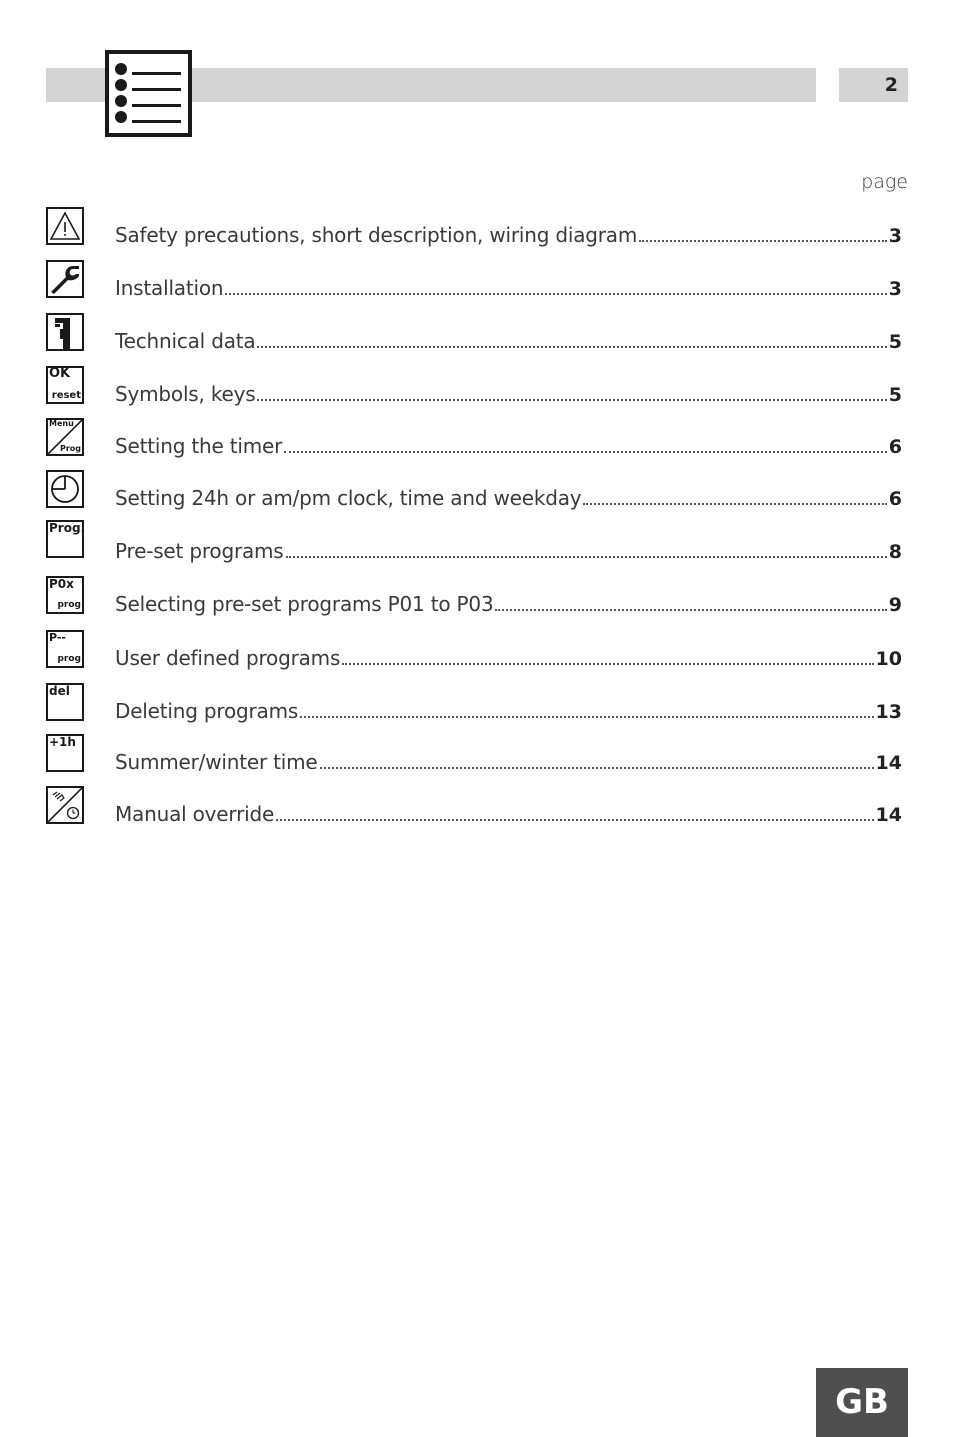 Image resolution: width=954 pixels, height=1437 pixels. Describe the element at coordinates (888, 659) in the screenshot. I see `toc-page-number: 10` at that location.